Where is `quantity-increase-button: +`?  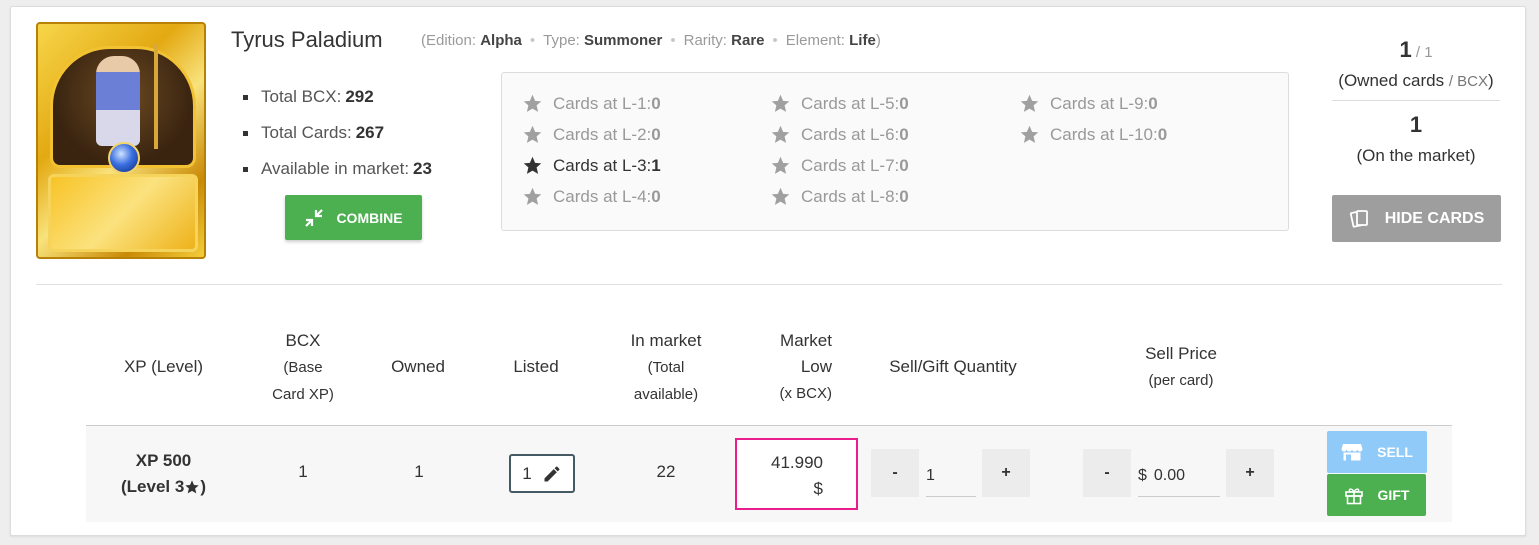 quantity-increase-button: + is located at coordinates (1006, 473).